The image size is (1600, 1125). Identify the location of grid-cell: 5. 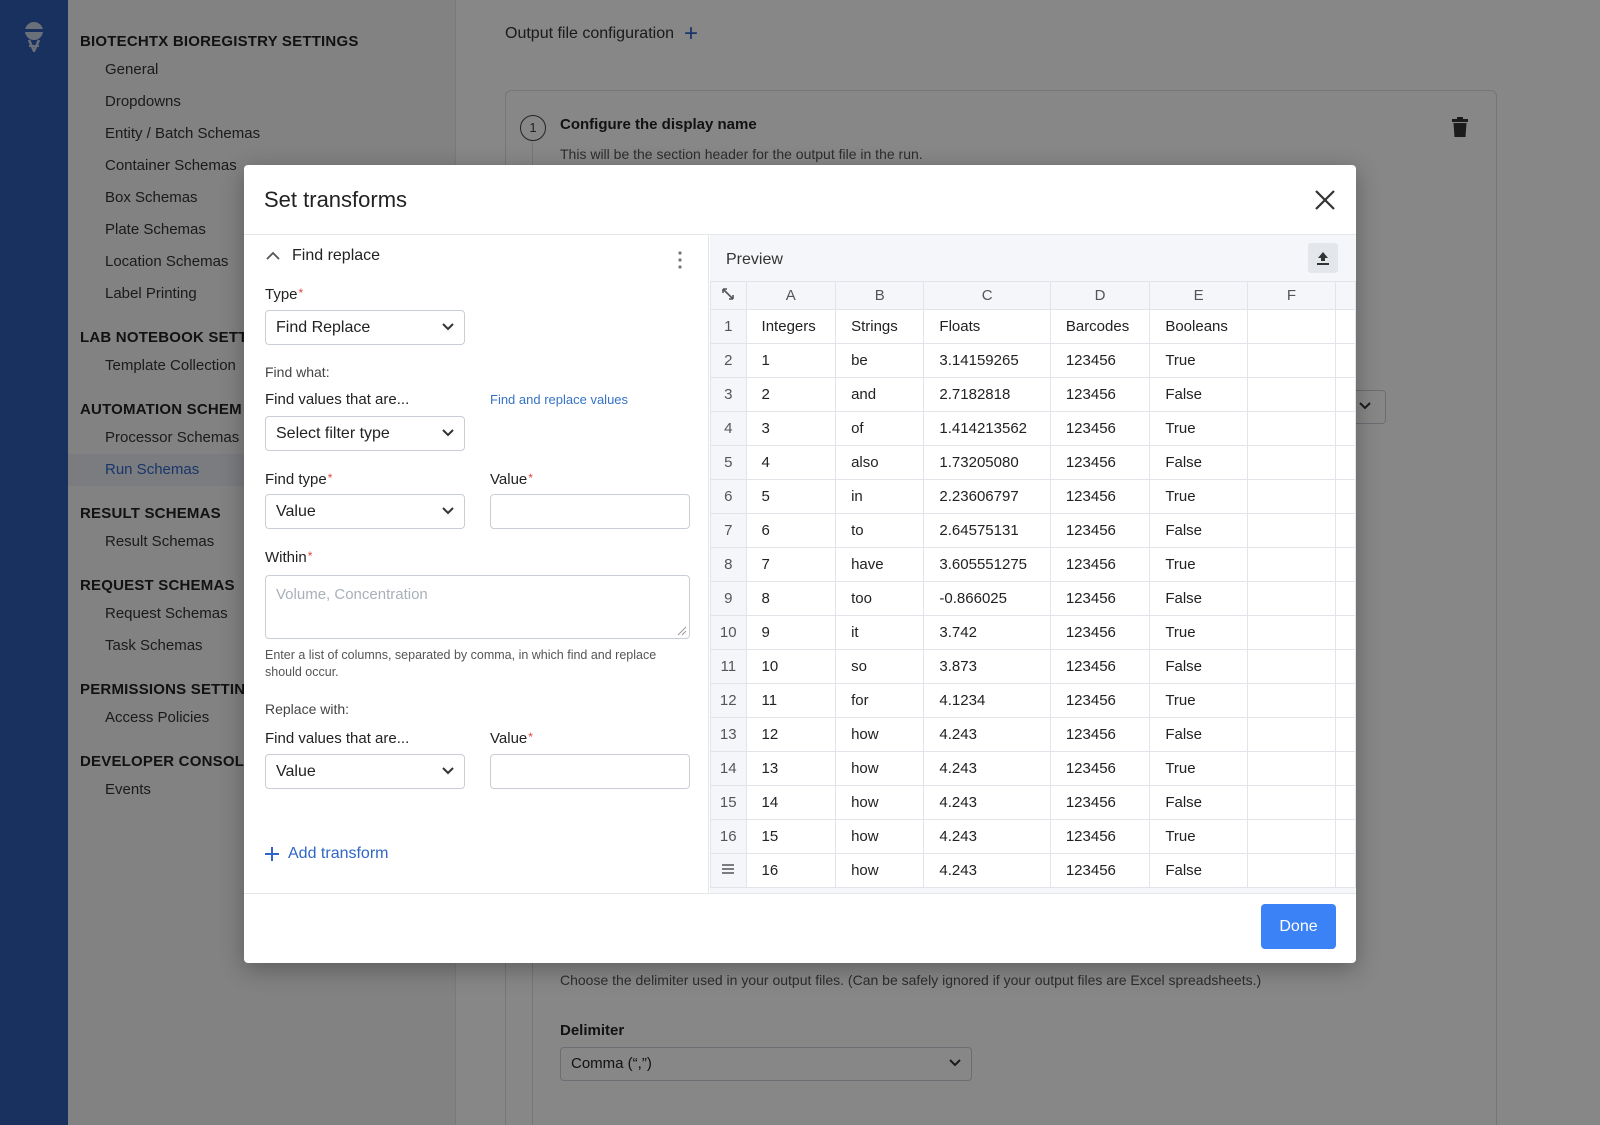
(791, 496).